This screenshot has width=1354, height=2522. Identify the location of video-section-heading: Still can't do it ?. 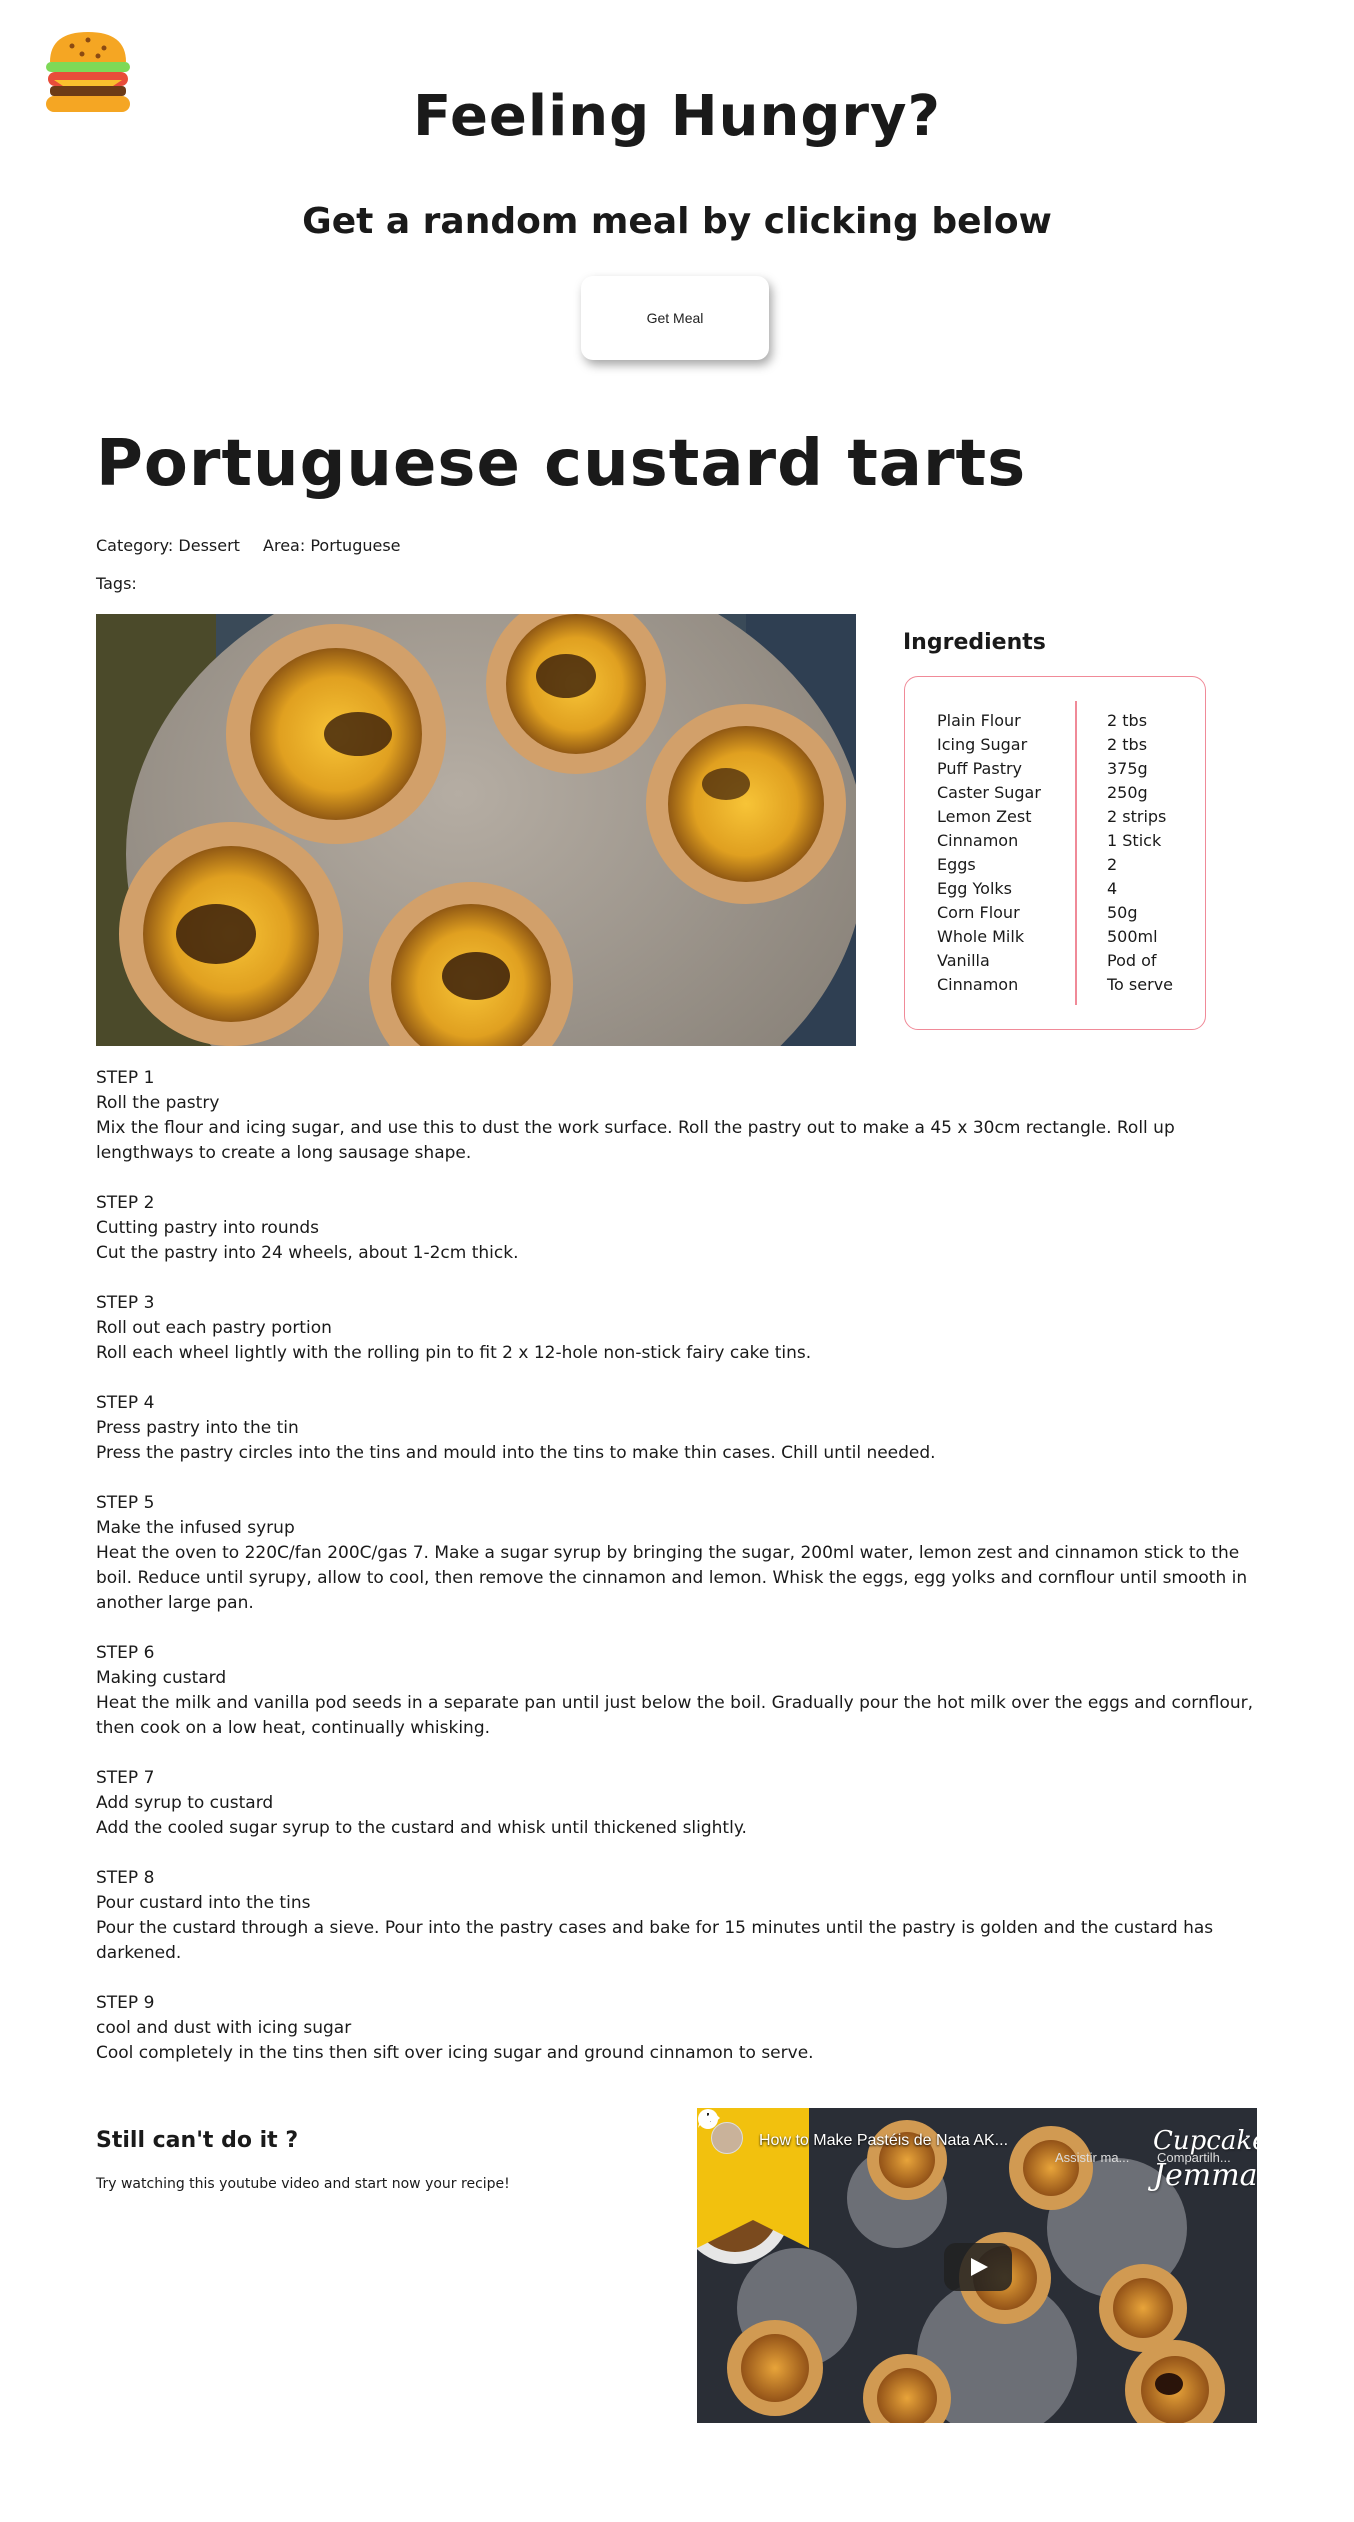
(197, 2140).